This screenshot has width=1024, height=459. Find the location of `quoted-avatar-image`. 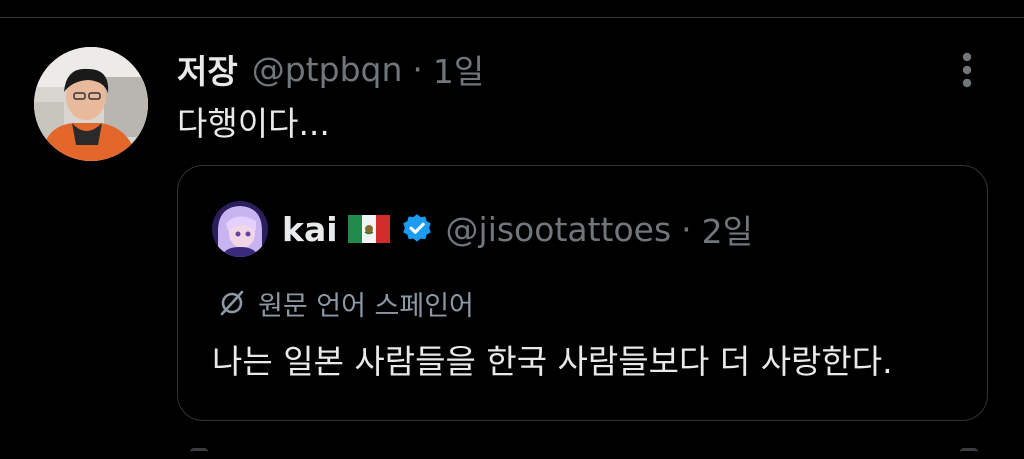

quoted-avatar-image is located at coordinates (240, 229).